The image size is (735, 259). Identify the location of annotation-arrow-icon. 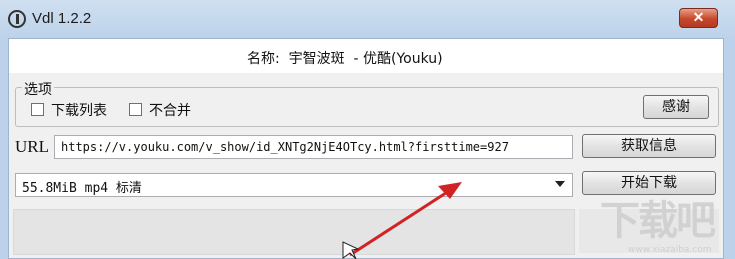
(402, 220).